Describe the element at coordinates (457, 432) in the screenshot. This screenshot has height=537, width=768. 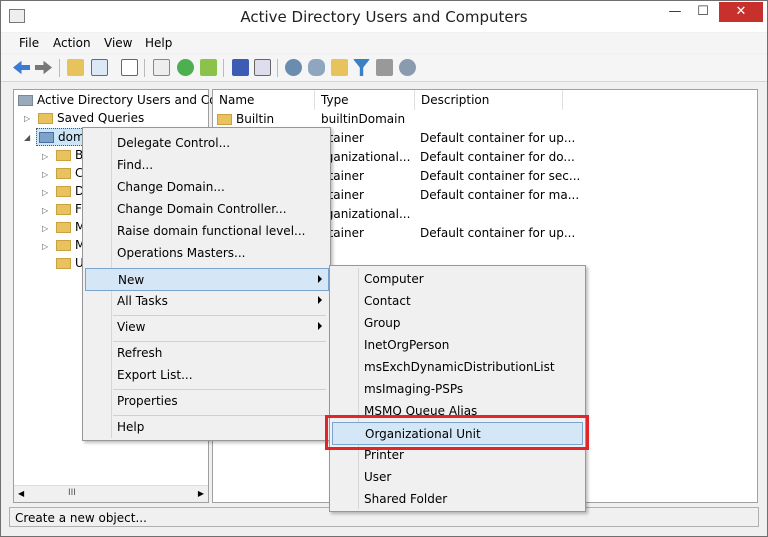
I see `highlight-box` at that location.